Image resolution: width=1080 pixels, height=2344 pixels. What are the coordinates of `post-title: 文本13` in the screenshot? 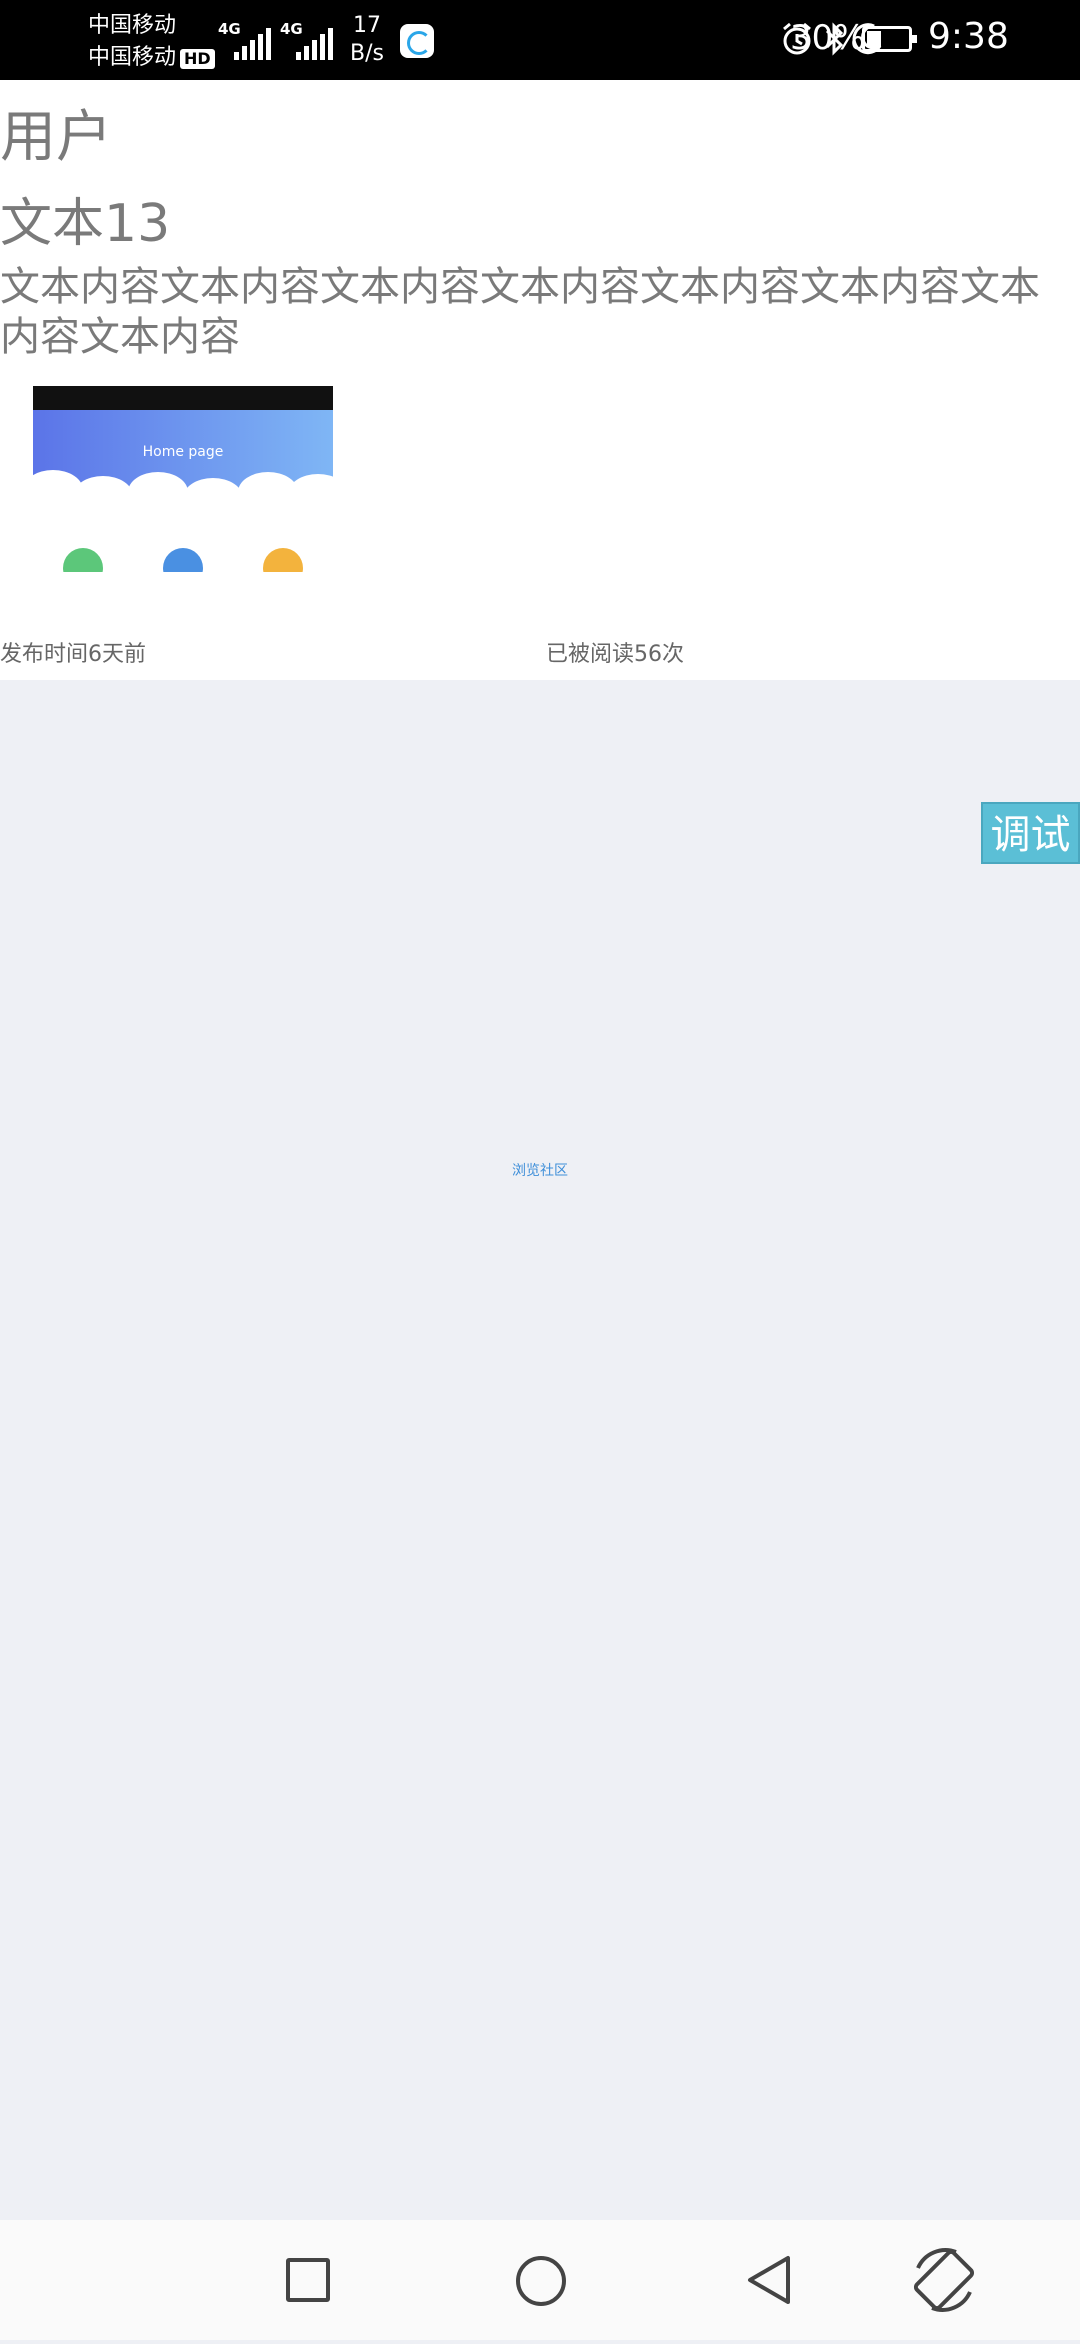 It's located at (85, 224).